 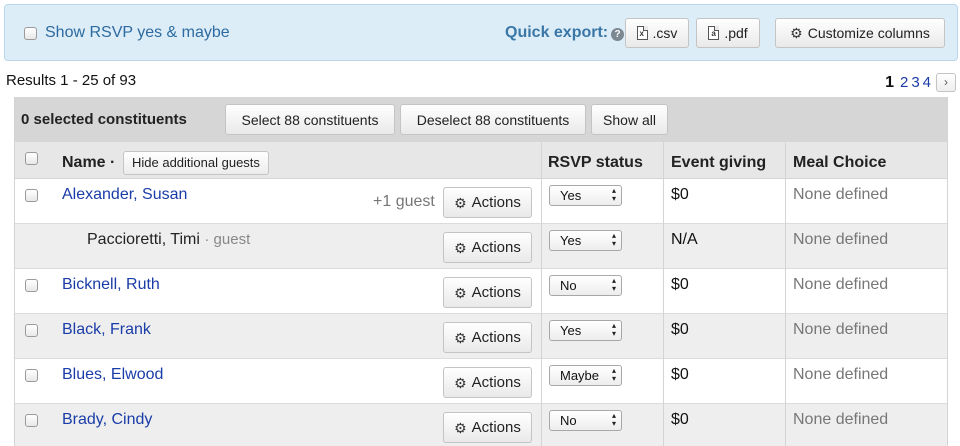 I want to click on constituent-name-link: Blues, Elwood, so click(x=112, y=375).